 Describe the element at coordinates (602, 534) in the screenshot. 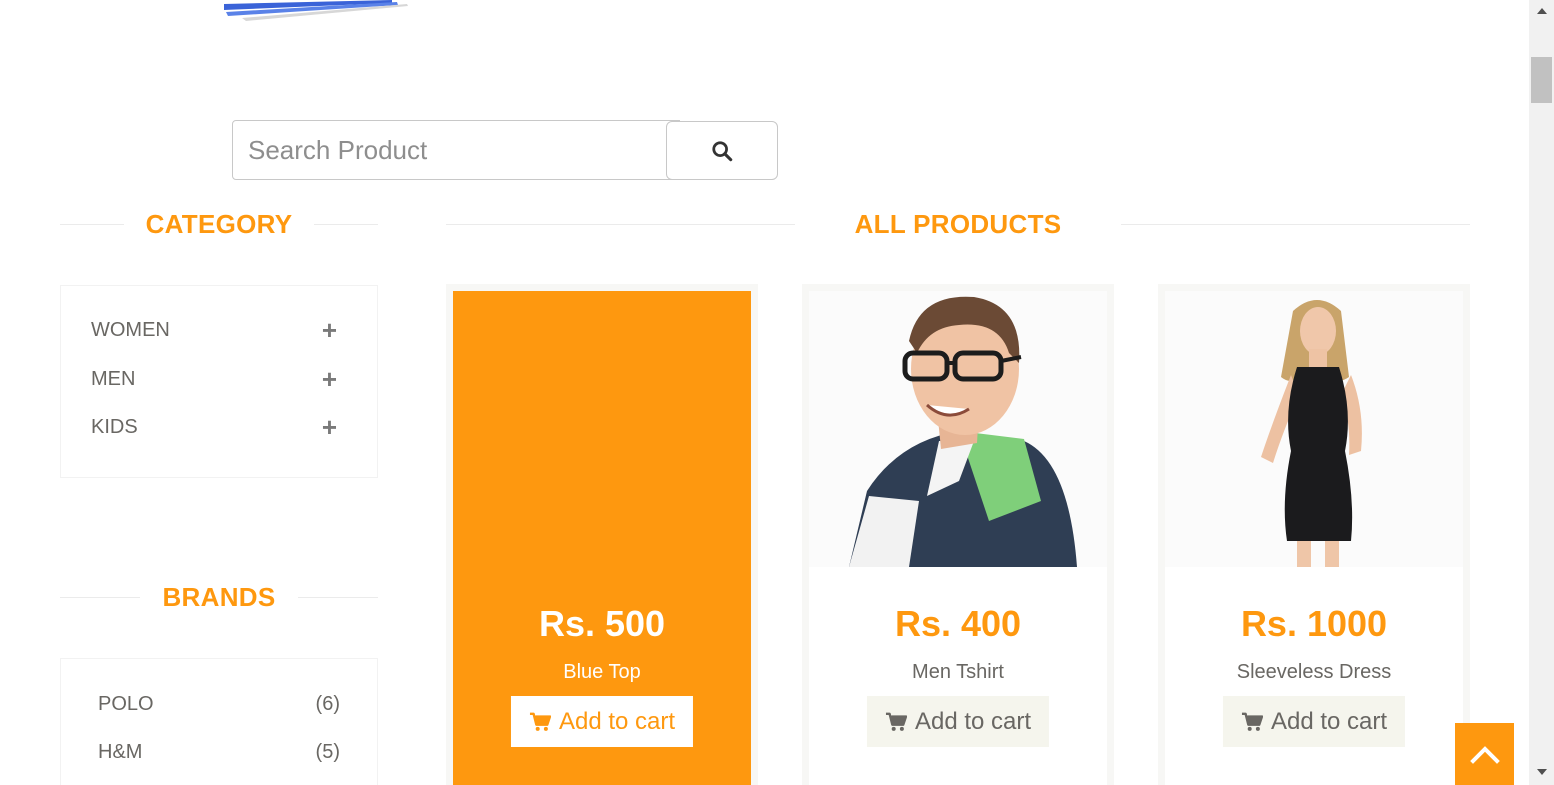

I see `product-card: Rs. 500 Blue Top Add to cart` at that location.